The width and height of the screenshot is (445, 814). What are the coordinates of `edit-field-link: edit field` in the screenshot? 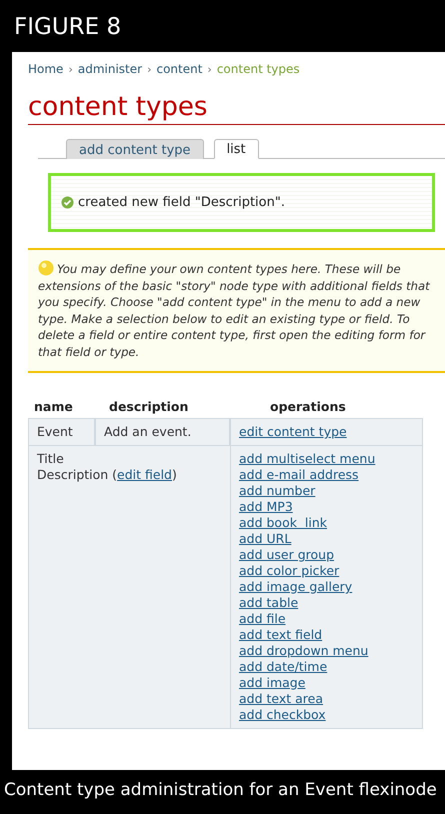 It's located at (144, 474).